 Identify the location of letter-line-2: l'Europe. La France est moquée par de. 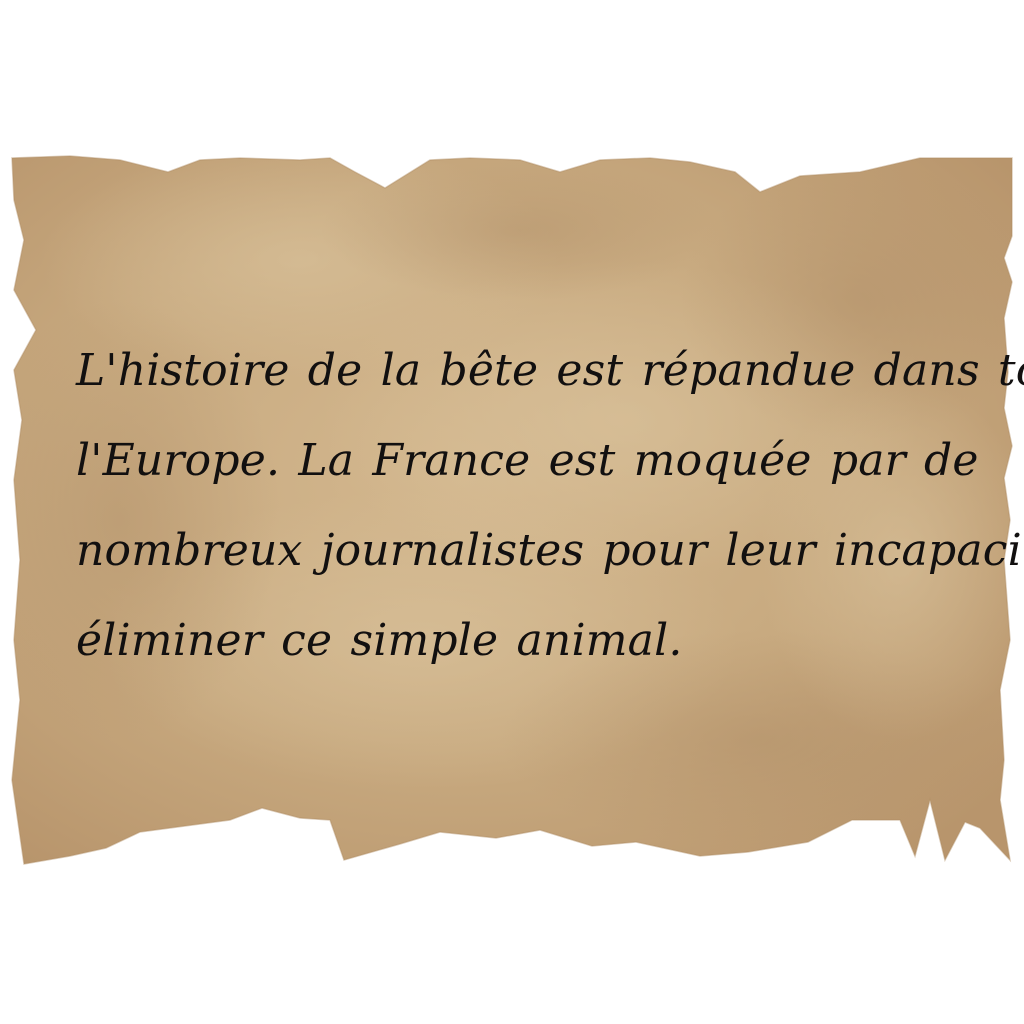
(527, 460).